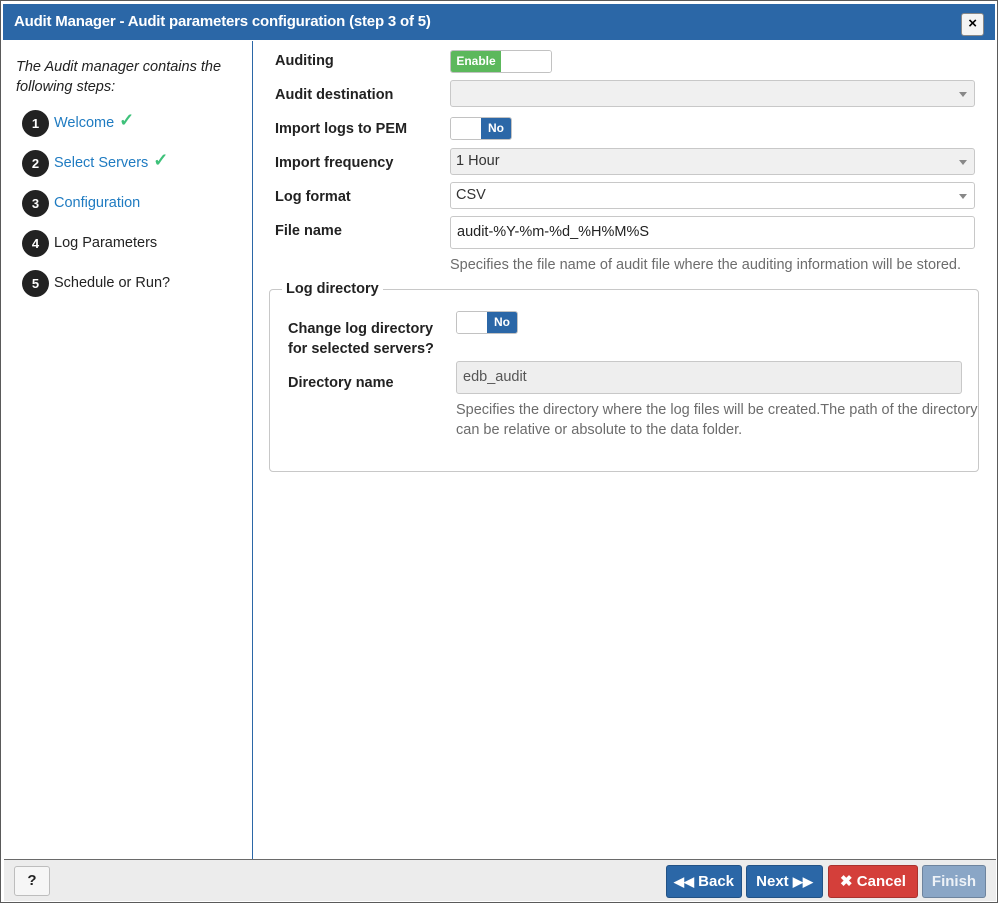 This screenshot has width=998, height=903. Describe the element at coordinates (712, 195) in the screenshot. I see `log-format-select: CSV` at that location.